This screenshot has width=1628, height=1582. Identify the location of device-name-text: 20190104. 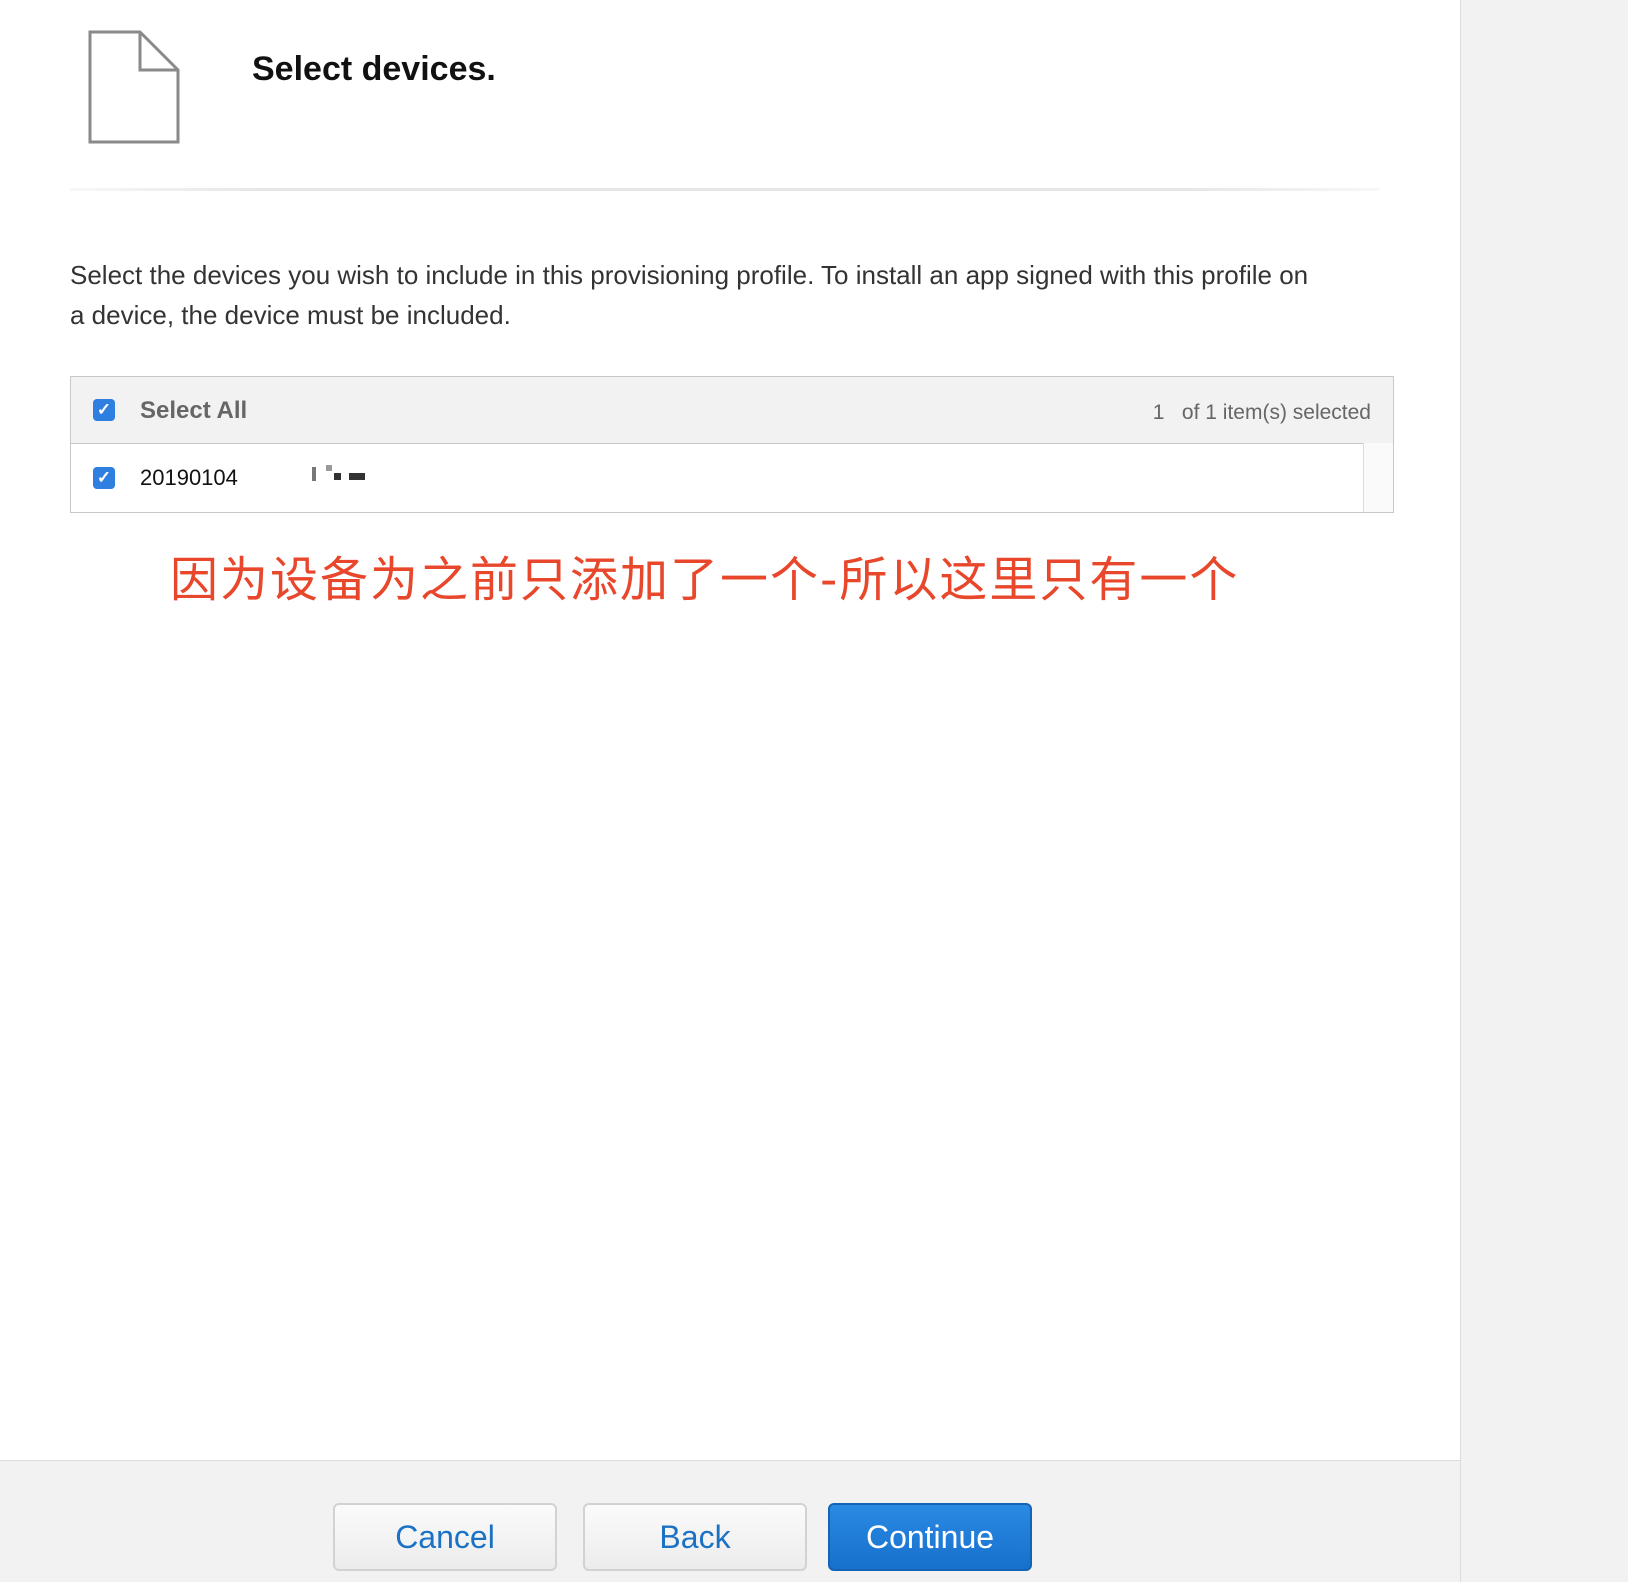
(189, 477).